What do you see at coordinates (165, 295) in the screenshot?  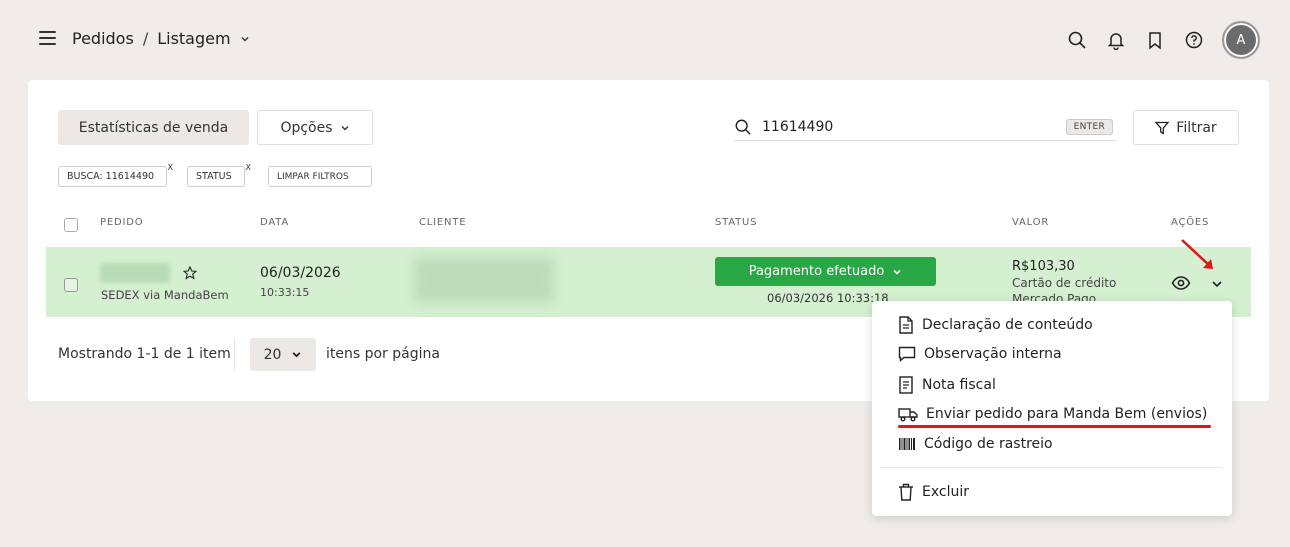 I see `shipping-method: SEDEX via MandaBem` at bounding box center [165, 295].